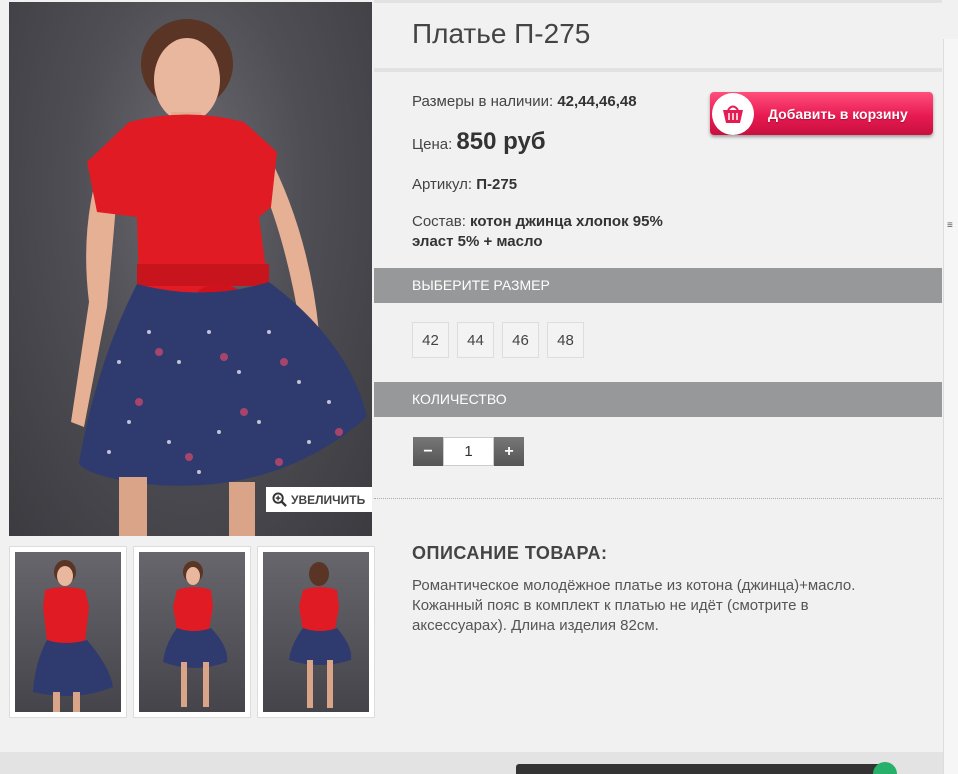  Describe the element at coordinates (430, 340) in the screenshot. I see `size-option-42: 42` at that location.